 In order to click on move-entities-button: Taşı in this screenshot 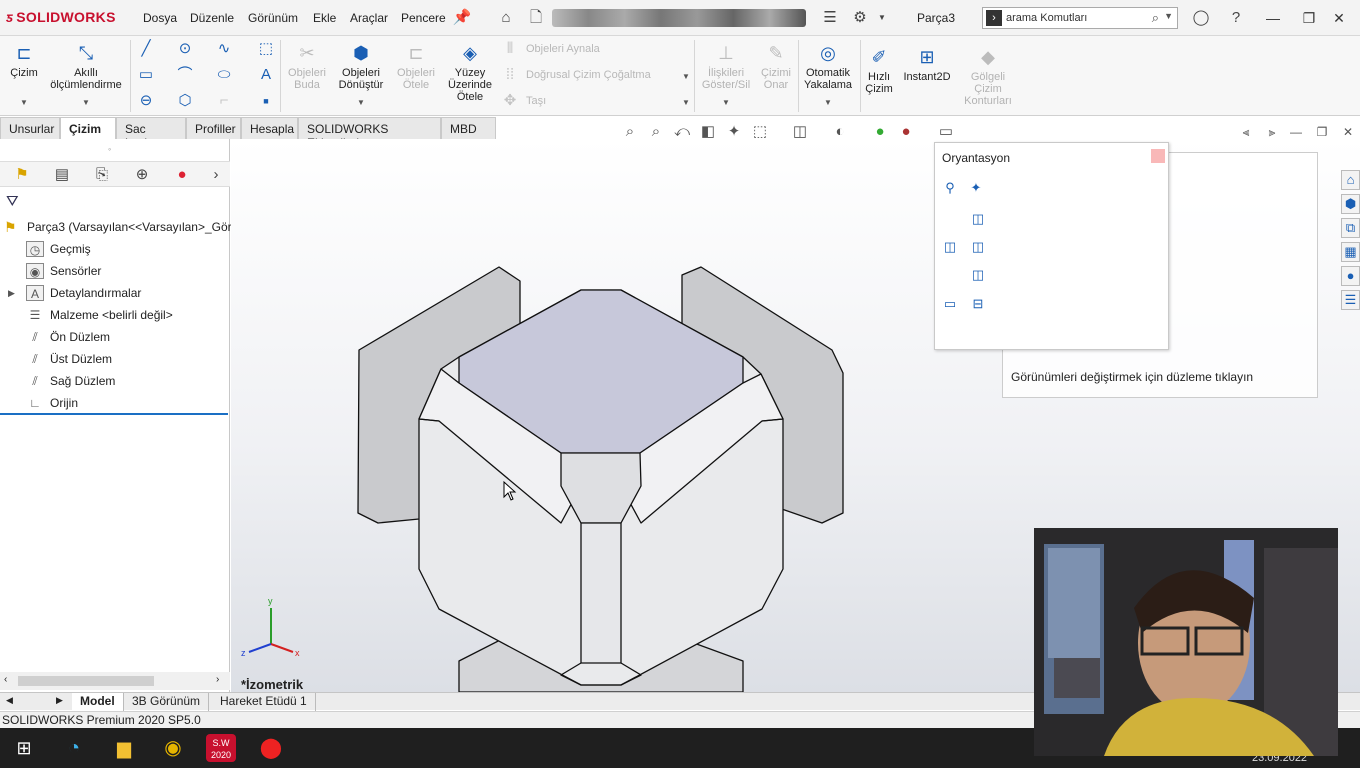, I will do `click(536, 101)`.